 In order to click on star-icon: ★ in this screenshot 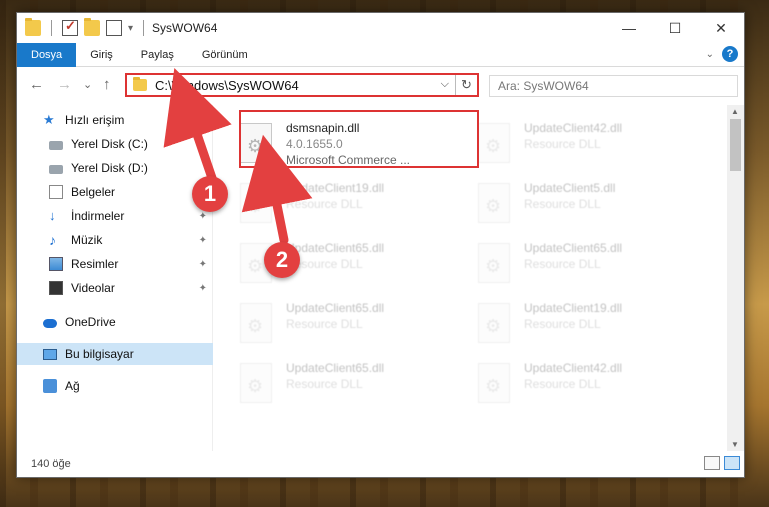, I will do `click(49, 119)`.